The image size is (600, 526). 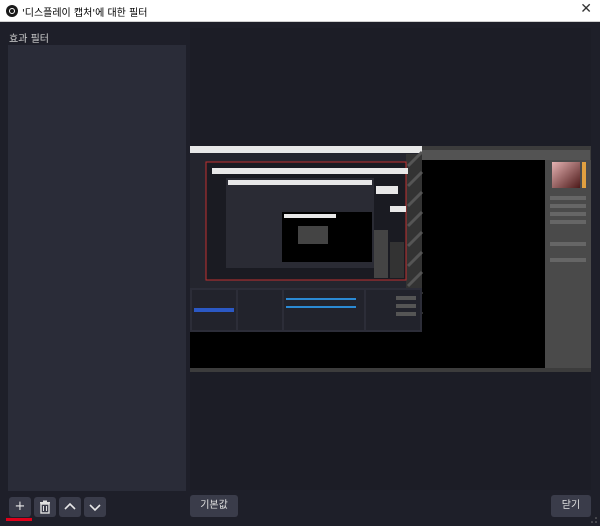 I want to click on close-icon: ✕, so click(x=586, y=9).